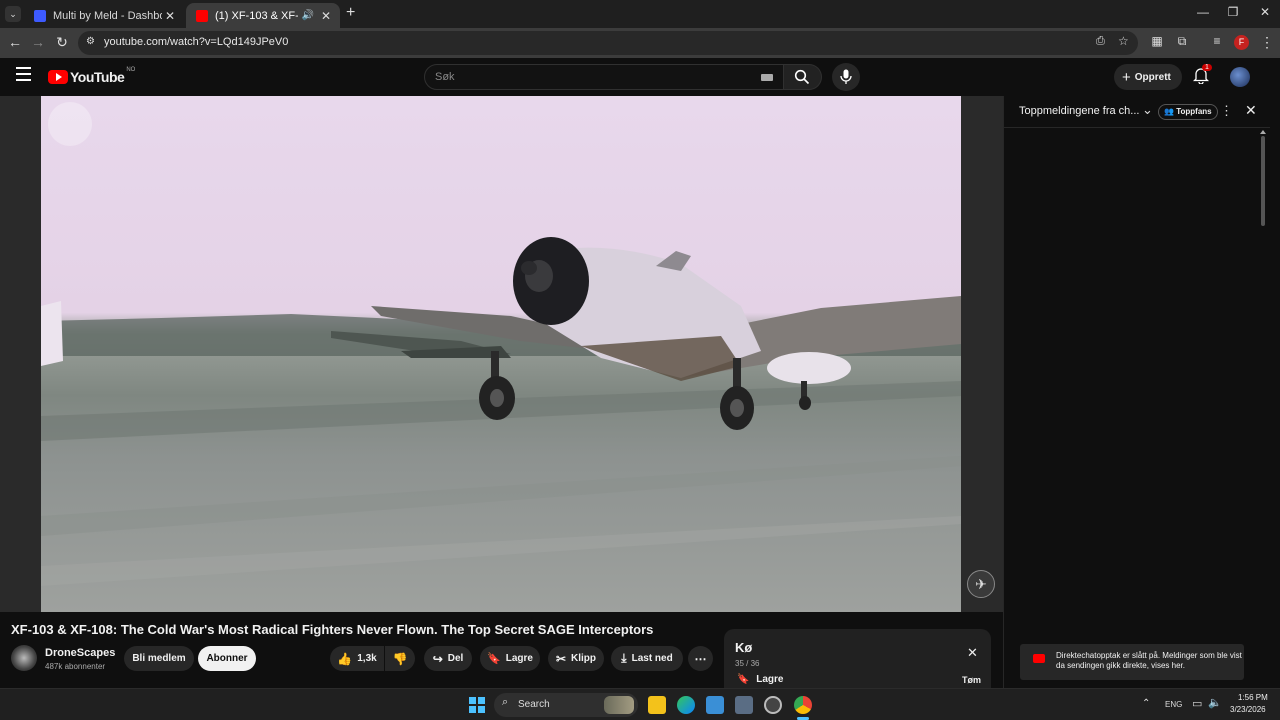 Image resolution: width=1280 pixels, height=720 pixels. What do you see at coordinates (1233, 12) in the screenshot?
I see `restore-icon: ❐` at bounding box center [1233, 12].